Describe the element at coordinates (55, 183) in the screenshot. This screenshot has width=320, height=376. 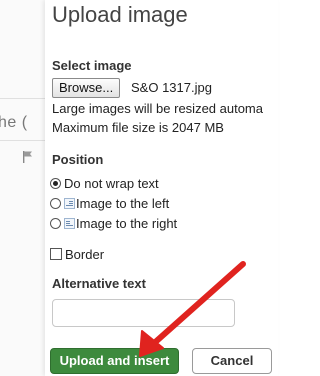
I see `radio-button-selected` at that location.